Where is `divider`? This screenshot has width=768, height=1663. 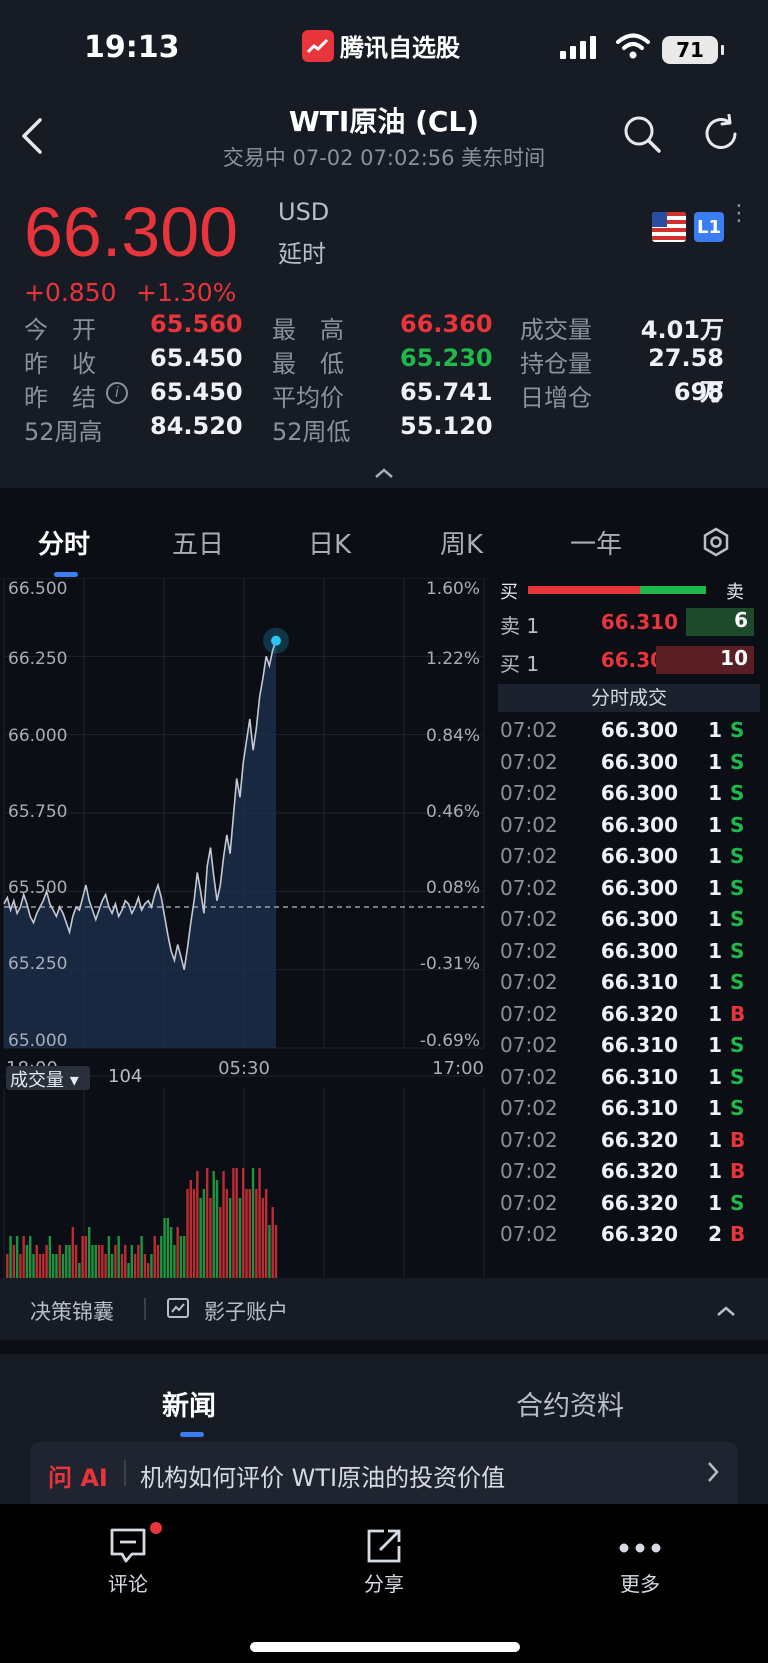 divider is located at coordinates (145, 1309).